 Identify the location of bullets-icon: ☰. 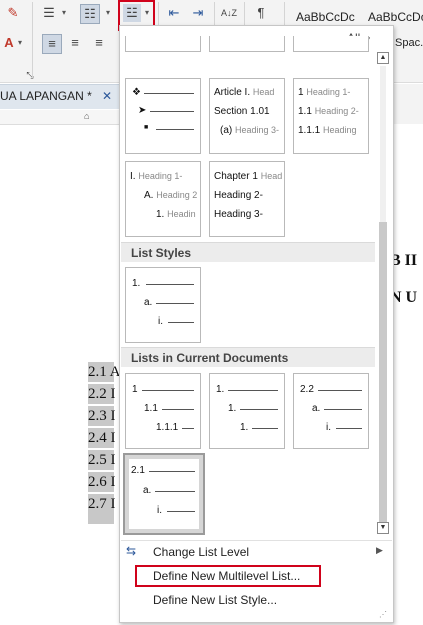
(49, 13).